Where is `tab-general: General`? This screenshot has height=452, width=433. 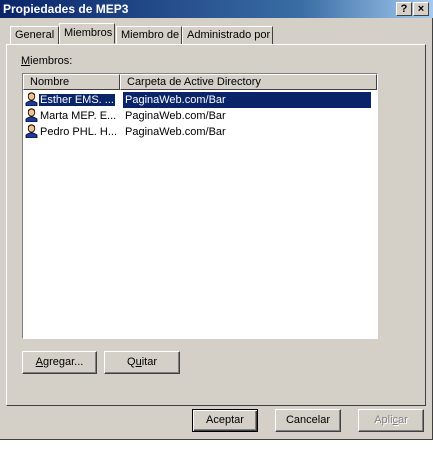
tab-general: General is located at coordinates (34, 35).